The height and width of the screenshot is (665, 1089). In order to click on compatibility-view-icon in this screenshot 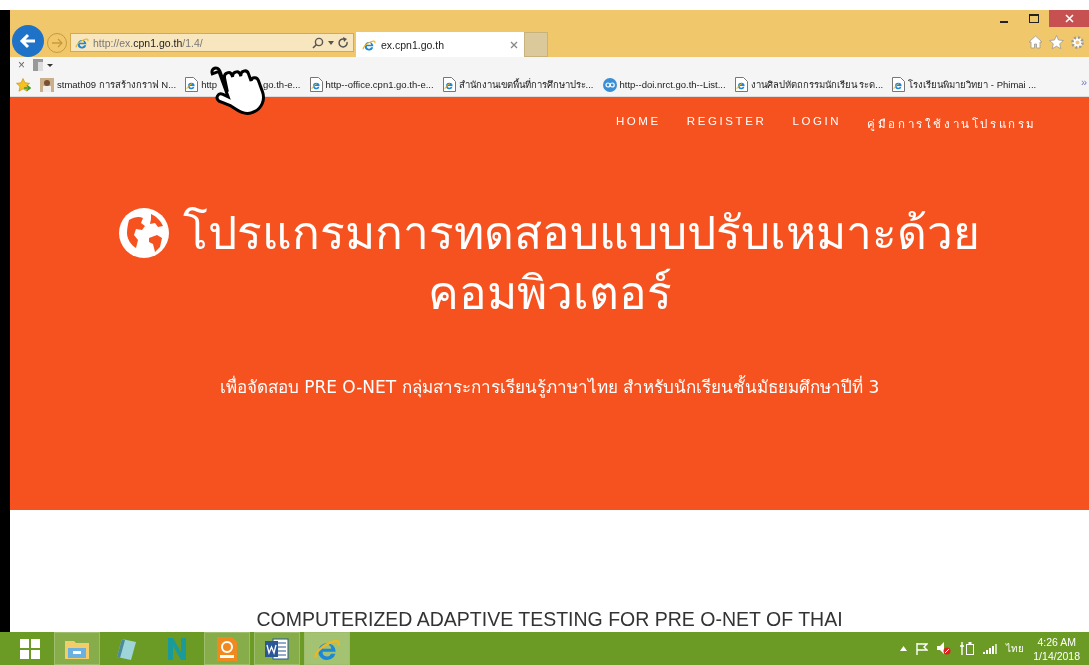, I will do `click(43, 65)`.